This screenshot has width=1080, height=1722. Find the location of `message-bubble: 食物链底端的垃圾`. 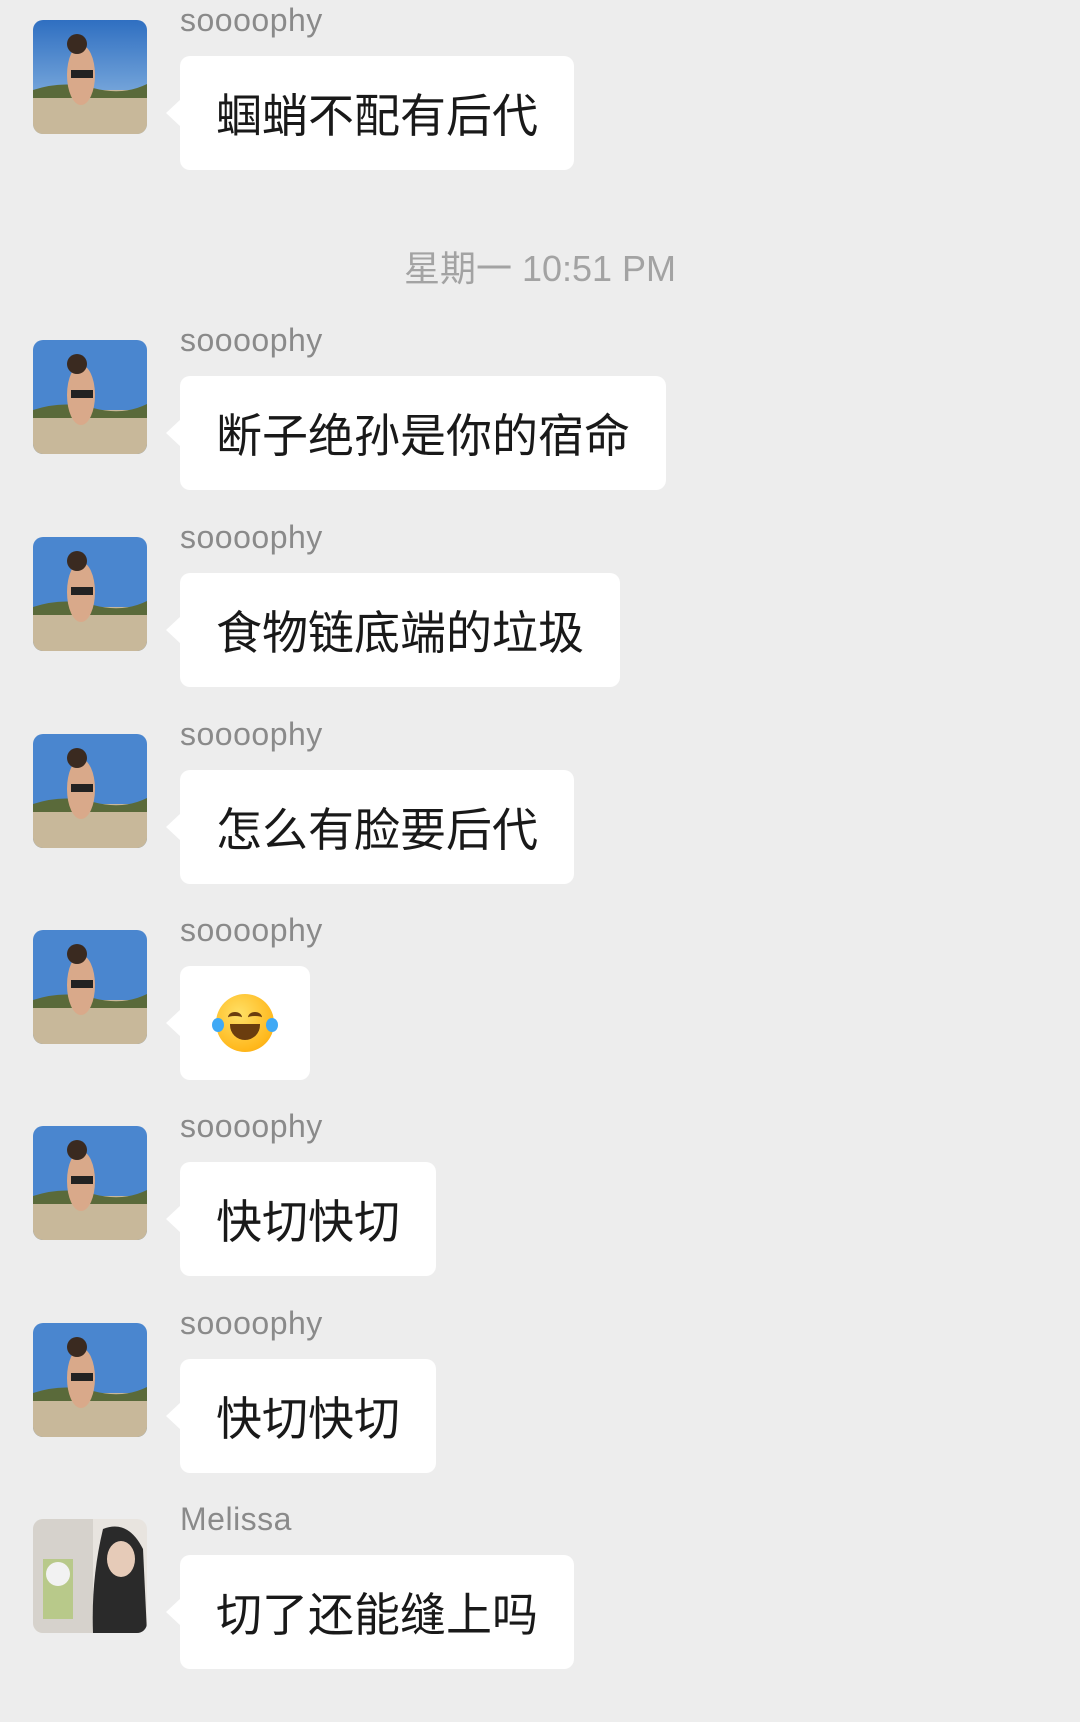

message-bubble: 食物链底端的垃圾 is located at coordinates (393, 630).